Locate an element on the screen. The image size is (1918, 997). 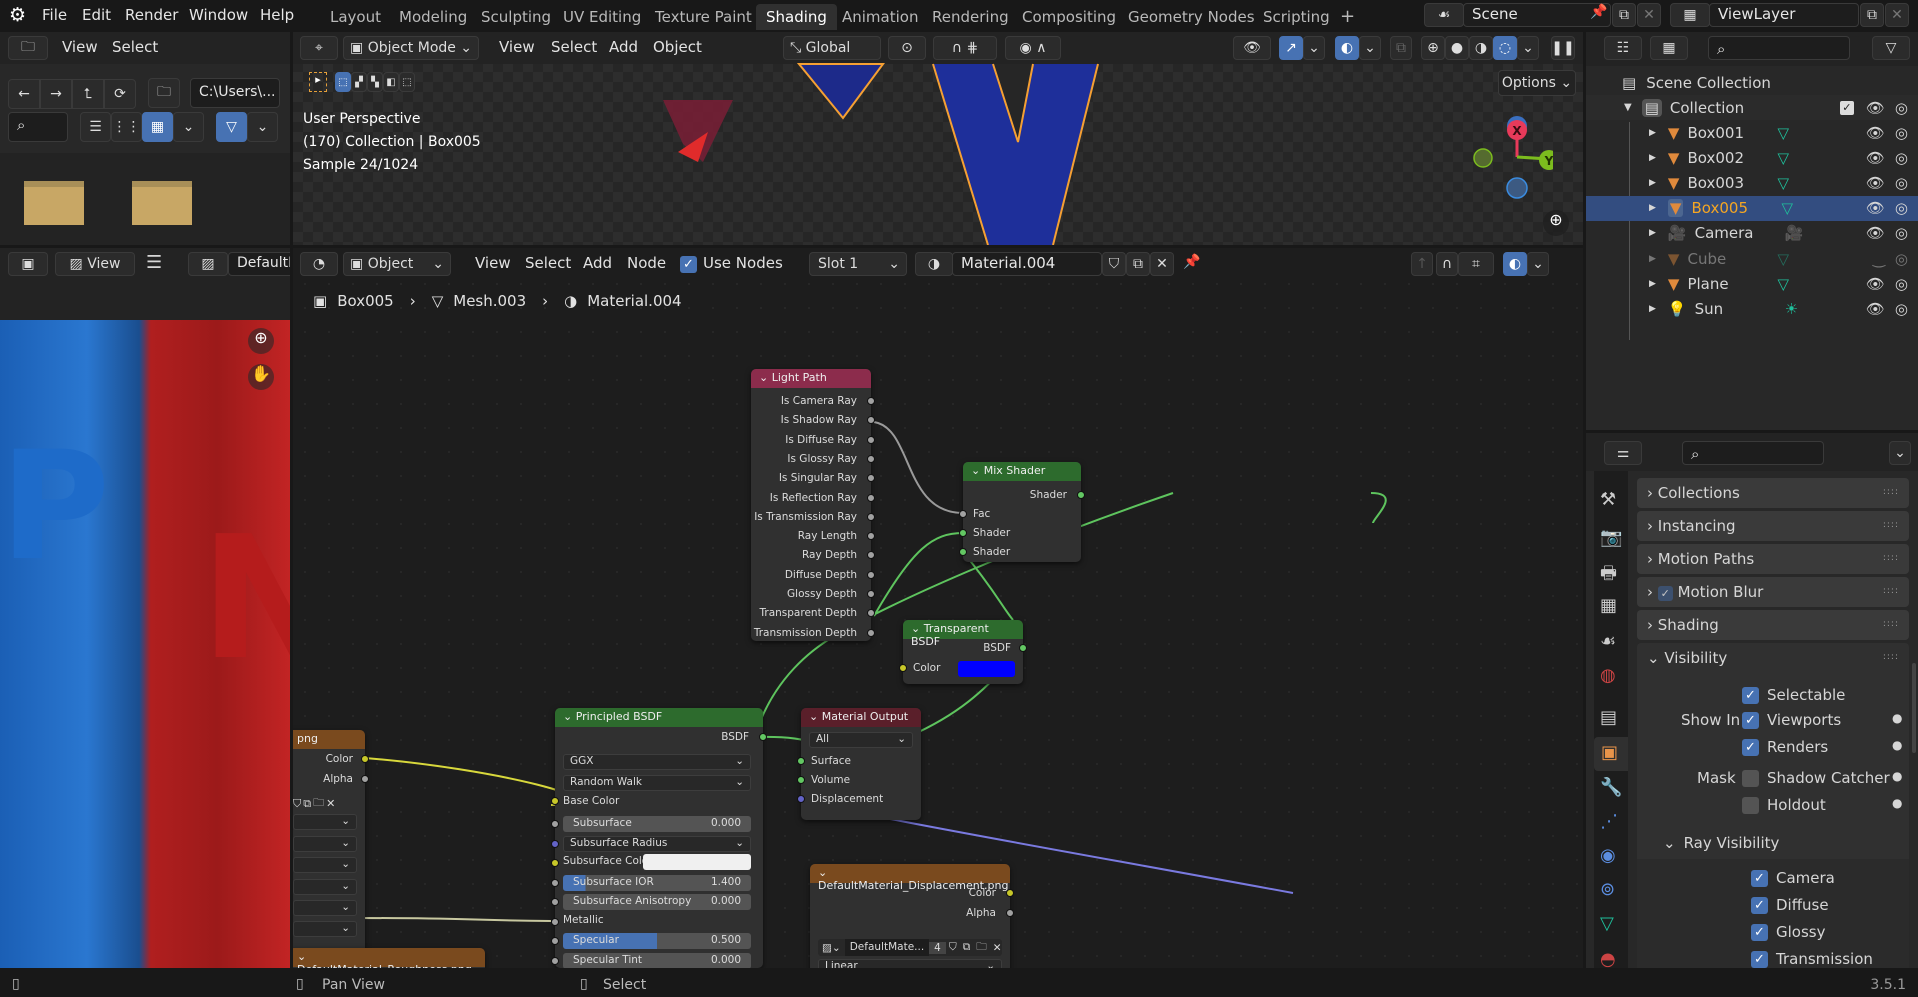
expand-triangle-icon: ▶ is located at coordinates (1652, 183).